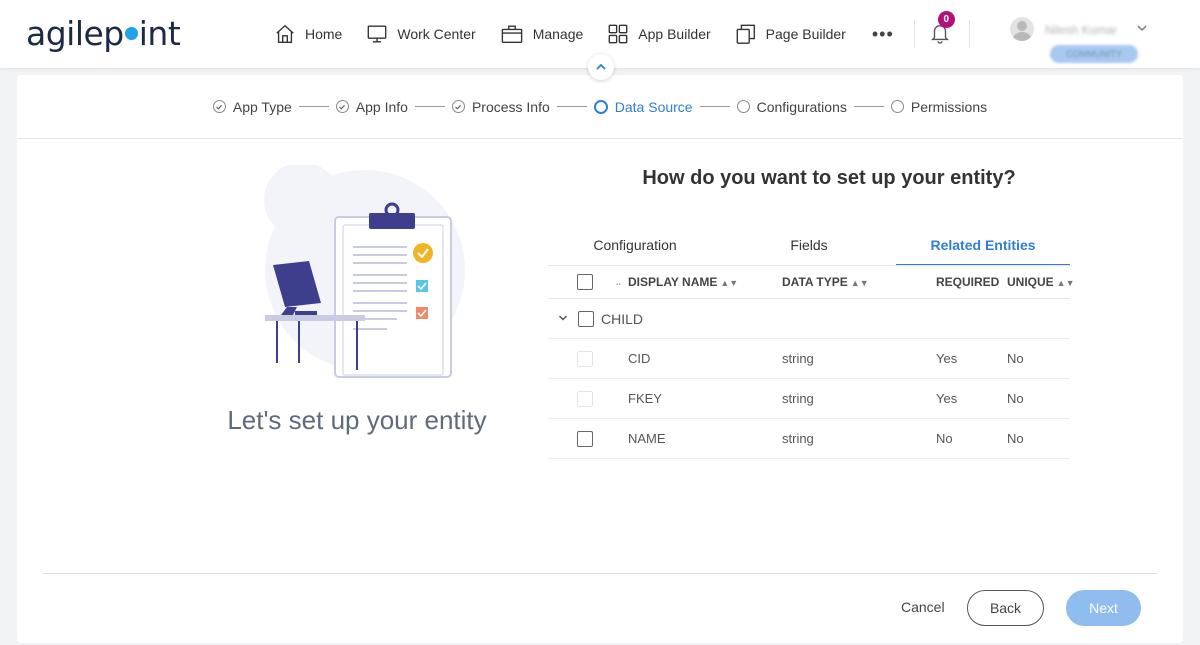 The width and height of the screenshot is (1200, 645). What do you see at coordinates (942, 29) in the screenshot?
I see `notifications-button: 0` at bounding box center [942, 29].